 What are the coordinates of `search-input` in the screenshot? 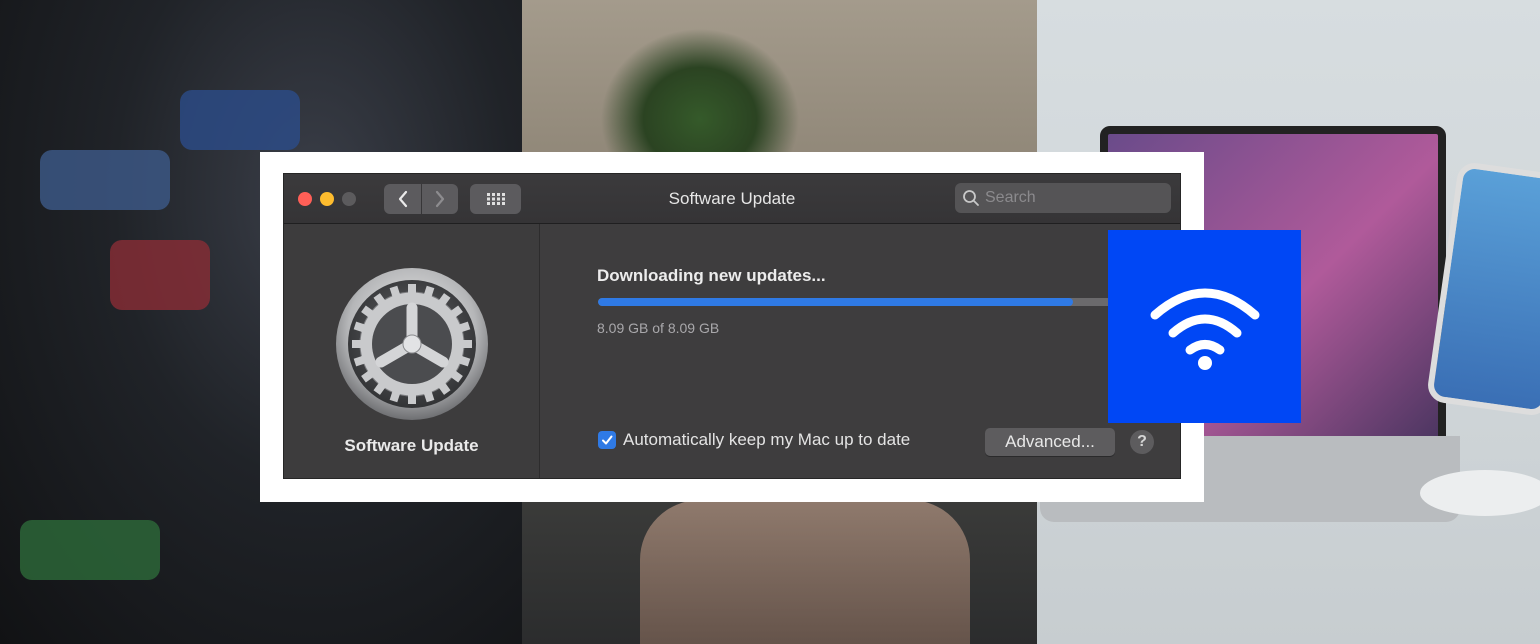 It's located at (1075, 198).